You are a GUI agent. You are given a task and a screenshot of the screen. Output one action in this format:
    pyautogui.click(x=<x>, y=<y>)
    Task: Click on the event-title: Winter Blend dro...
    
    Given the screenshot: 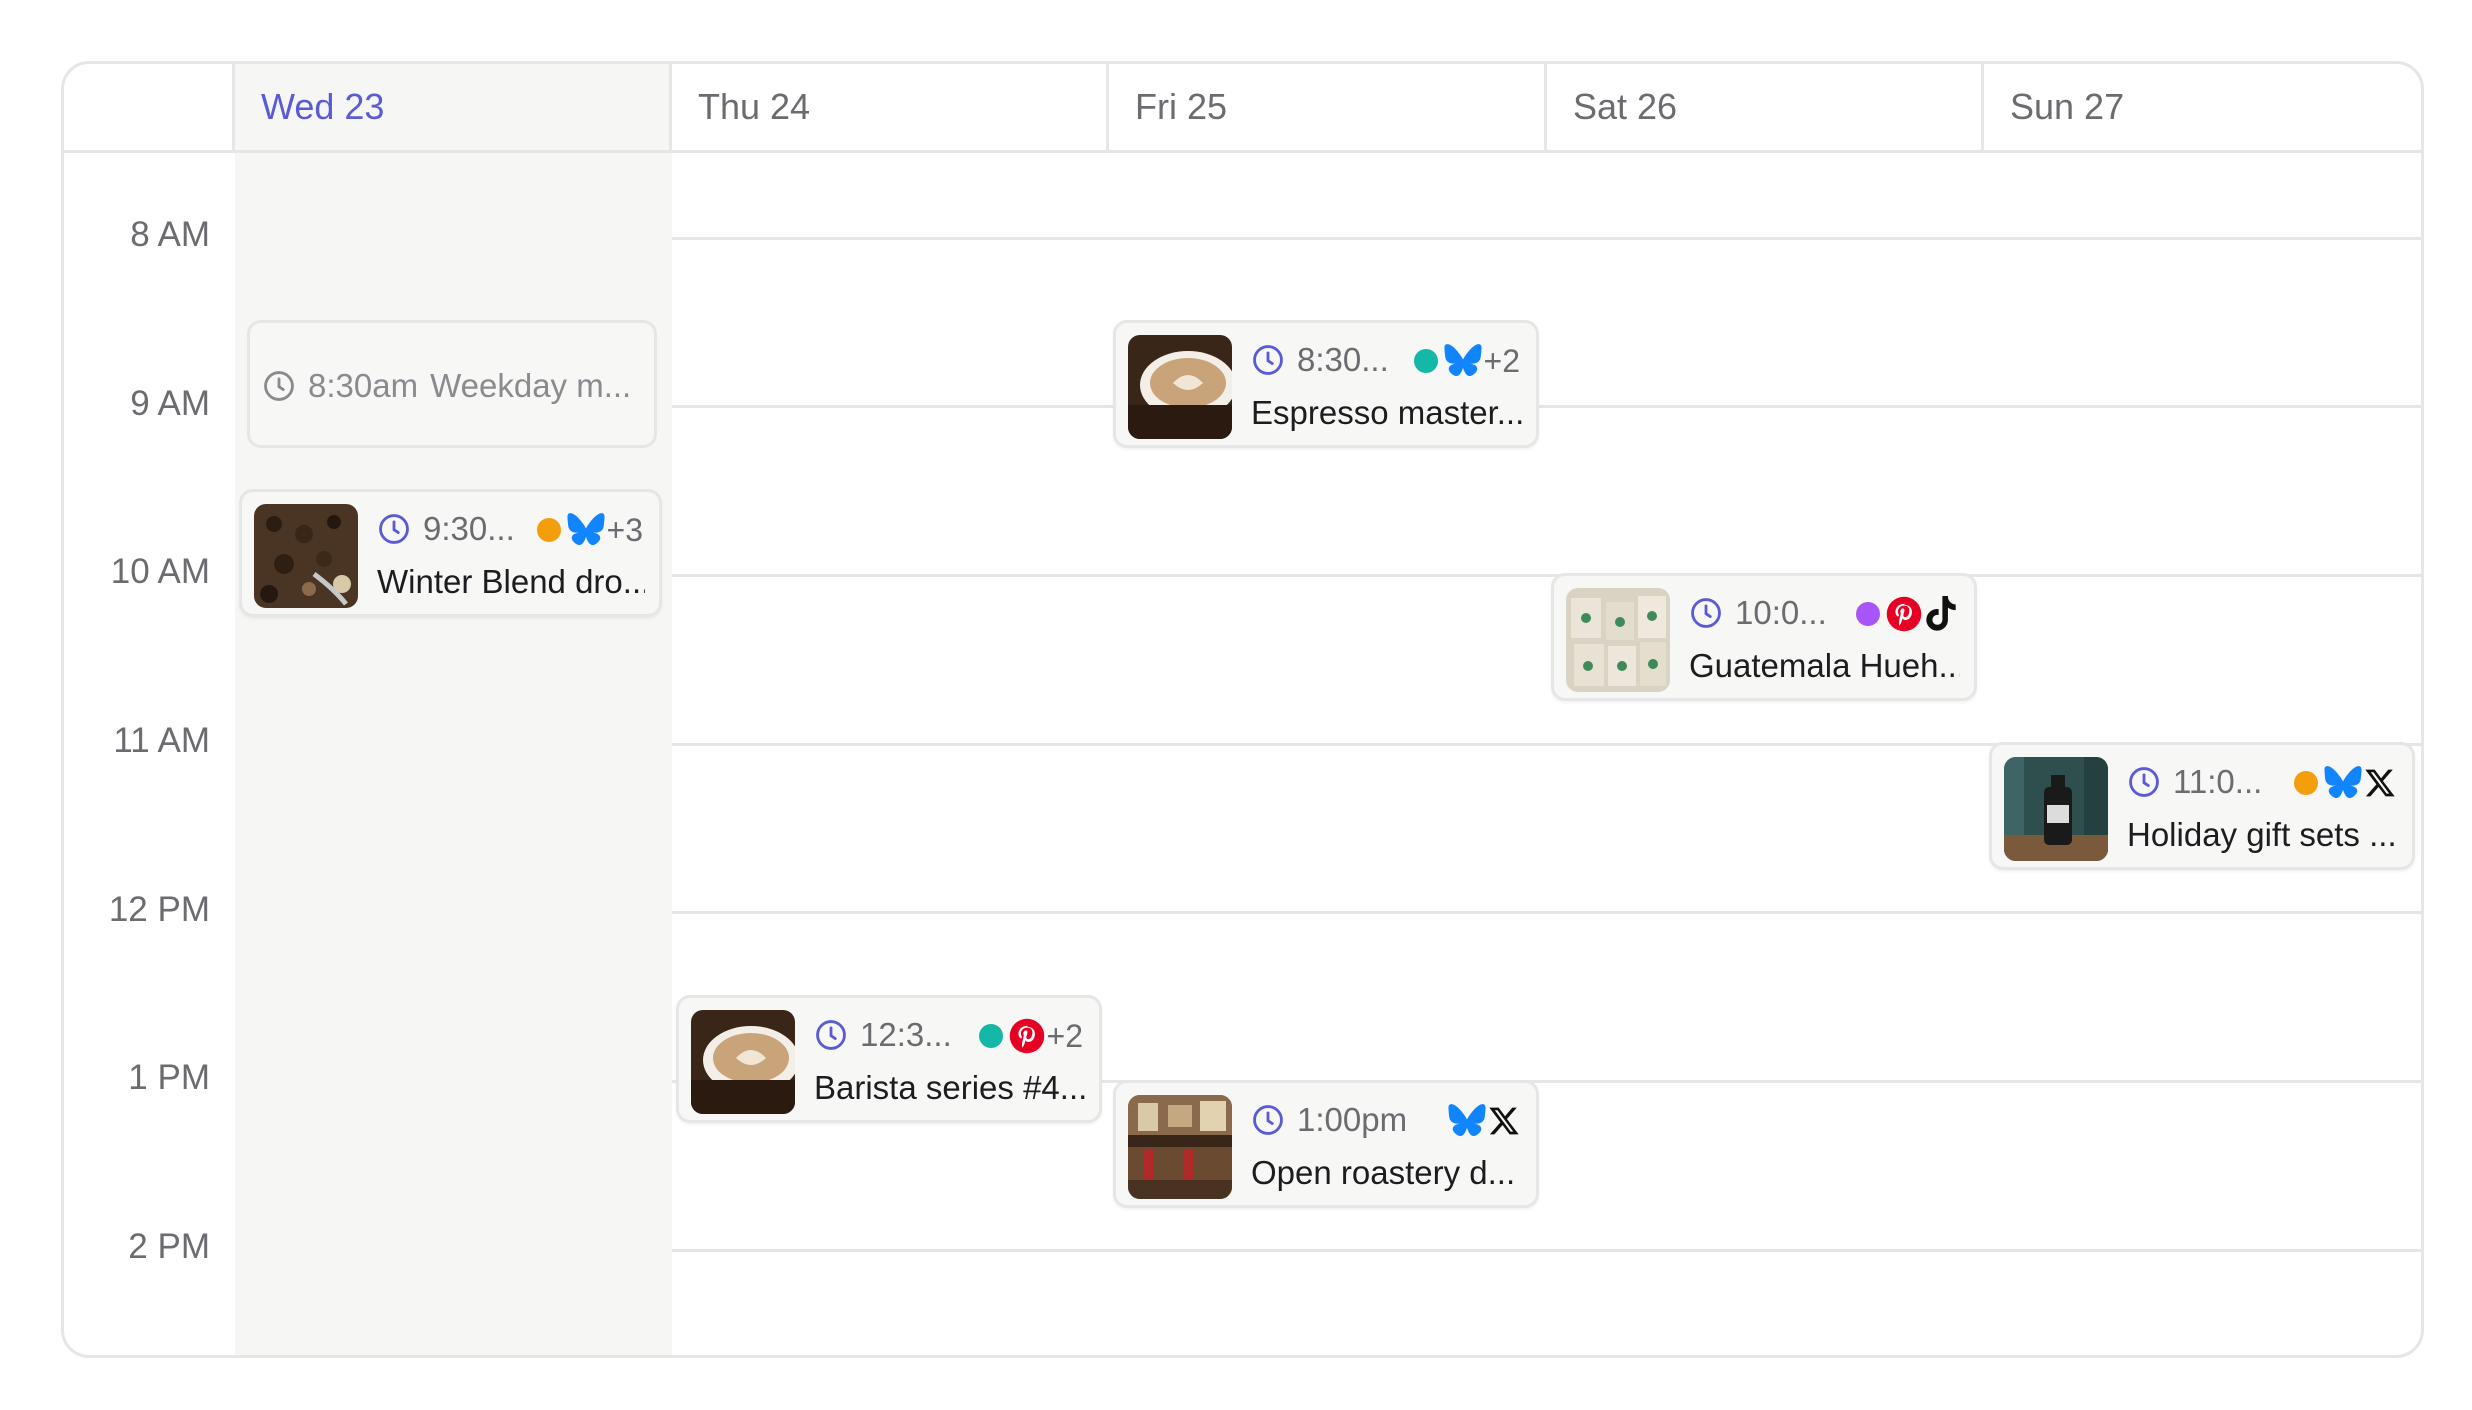 What is the action you would take?
    pyautogui.click(x=511, y=581)
    